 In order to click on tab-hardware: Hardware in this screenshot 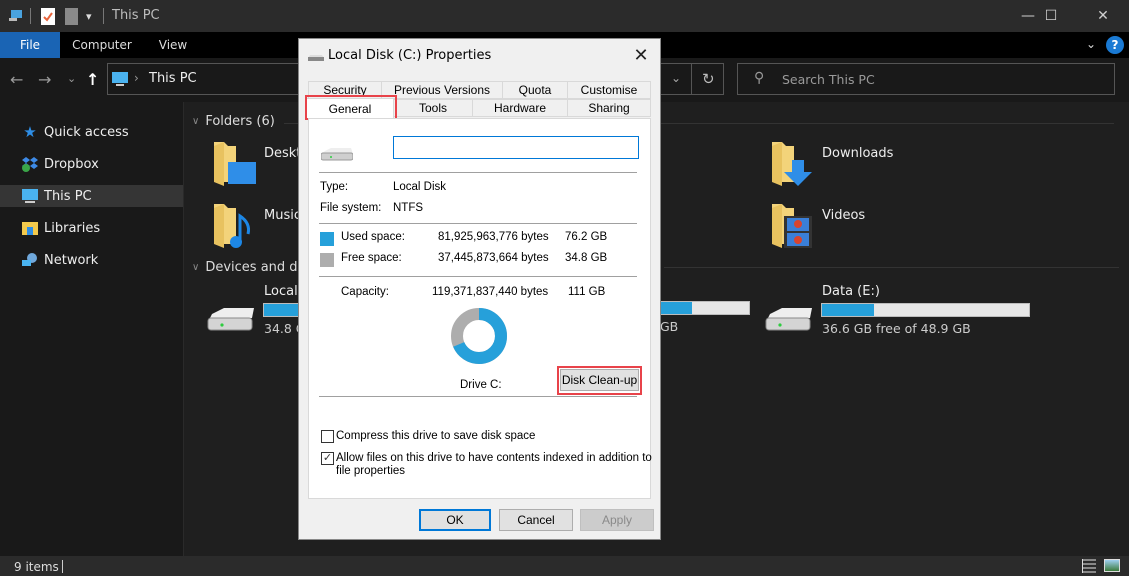, I will do `click(520, 108)`.